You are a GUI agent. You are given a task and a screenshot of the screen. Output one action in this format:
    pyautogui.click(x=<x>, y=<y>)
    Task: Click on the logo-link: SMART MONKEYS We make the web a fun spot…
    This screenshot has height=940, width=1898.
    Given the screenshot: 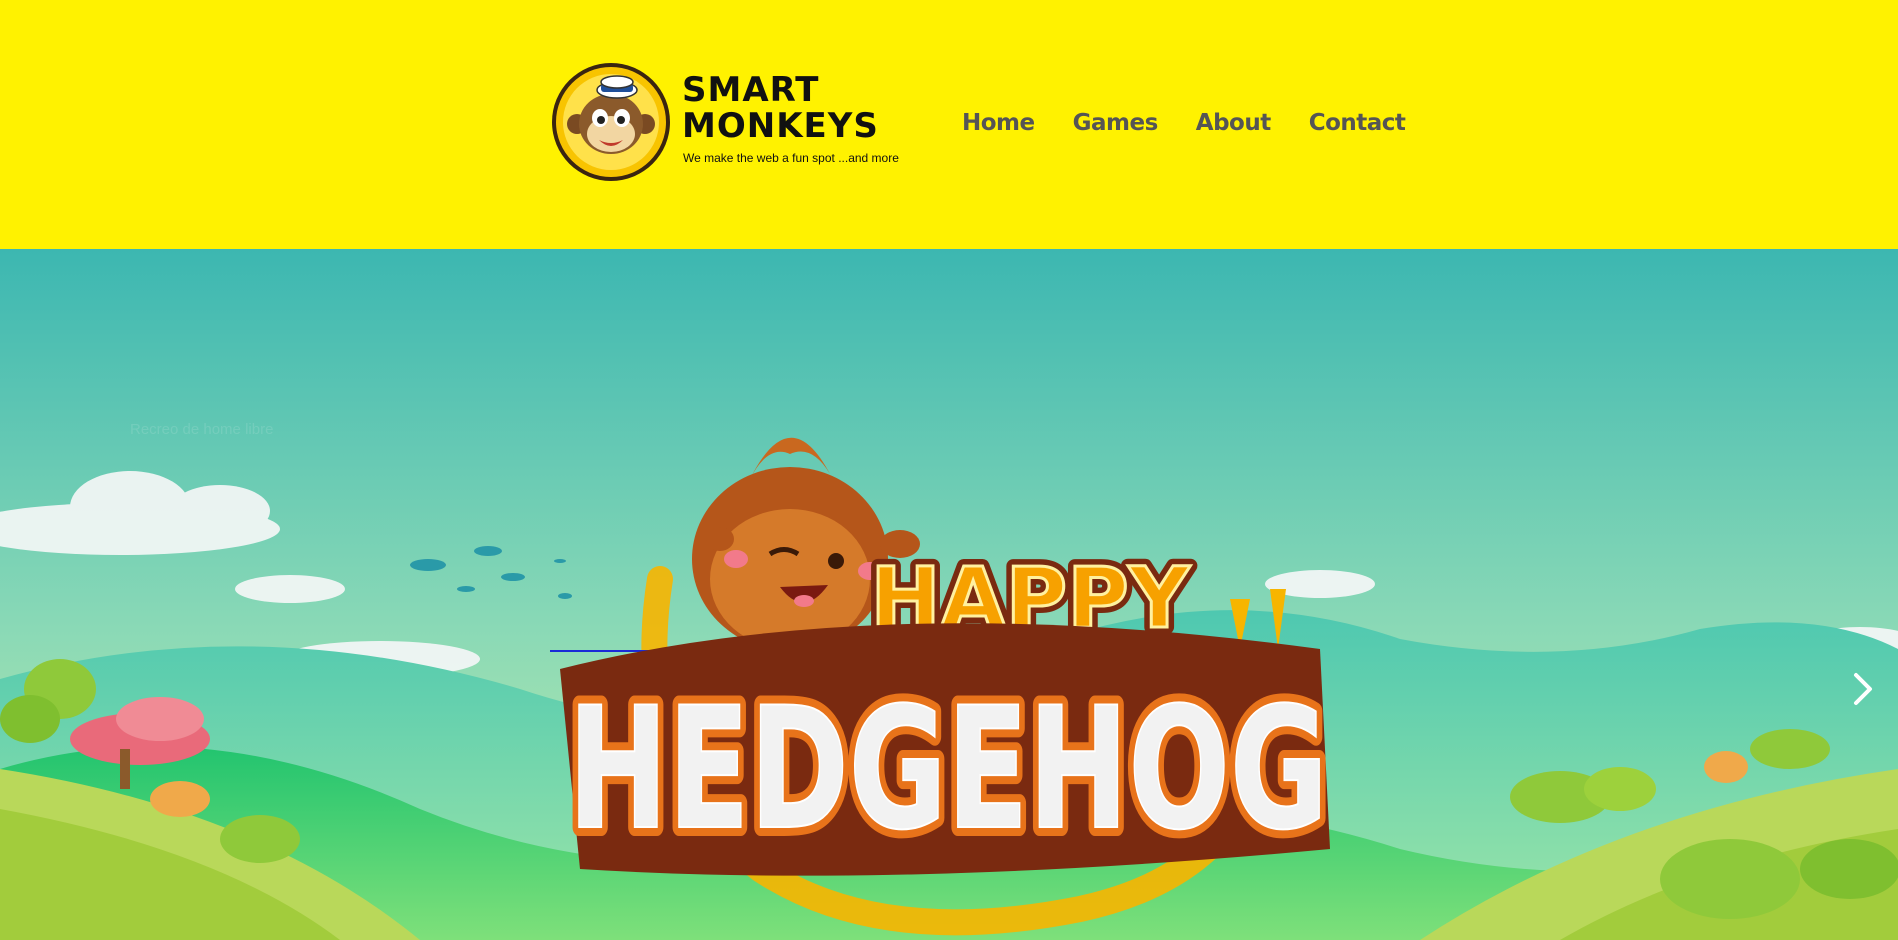 What is the action you would take?
    pyautogui.click(x=725, y=123)
    